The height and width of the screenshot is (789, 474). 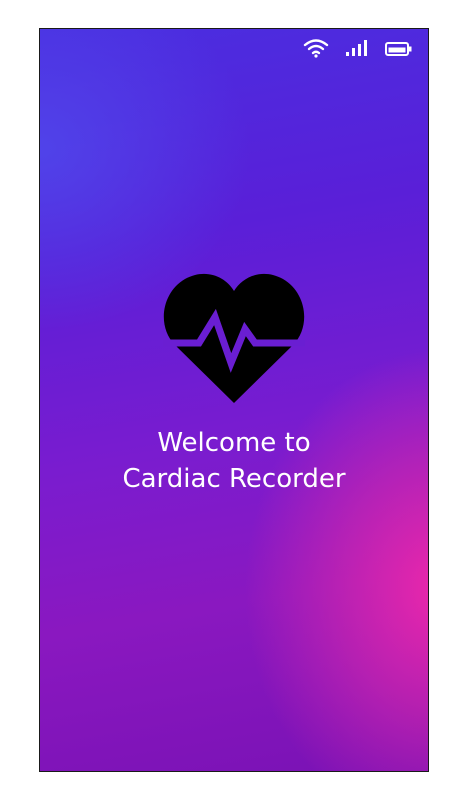 What do you see at coordinates (398, 49) in the screenshot?
I see `battery-icon` at bounding box center [398, 49].